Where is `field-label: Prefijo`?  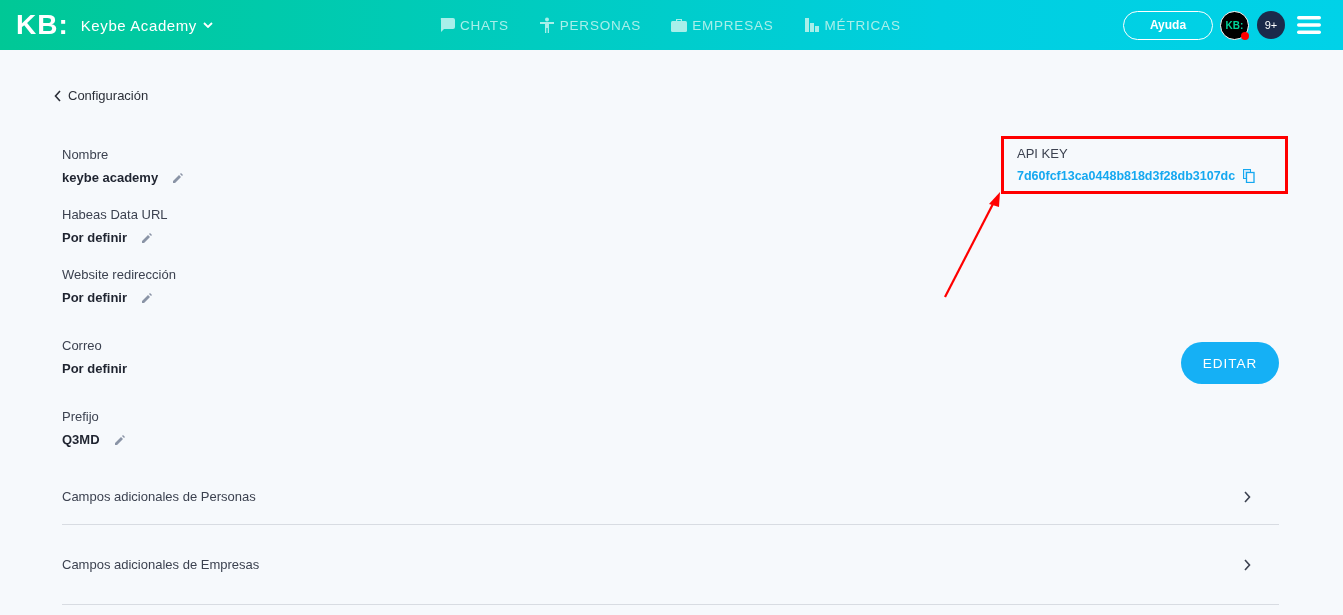
field-label: Prefijo is located at coordinates (80, 416).